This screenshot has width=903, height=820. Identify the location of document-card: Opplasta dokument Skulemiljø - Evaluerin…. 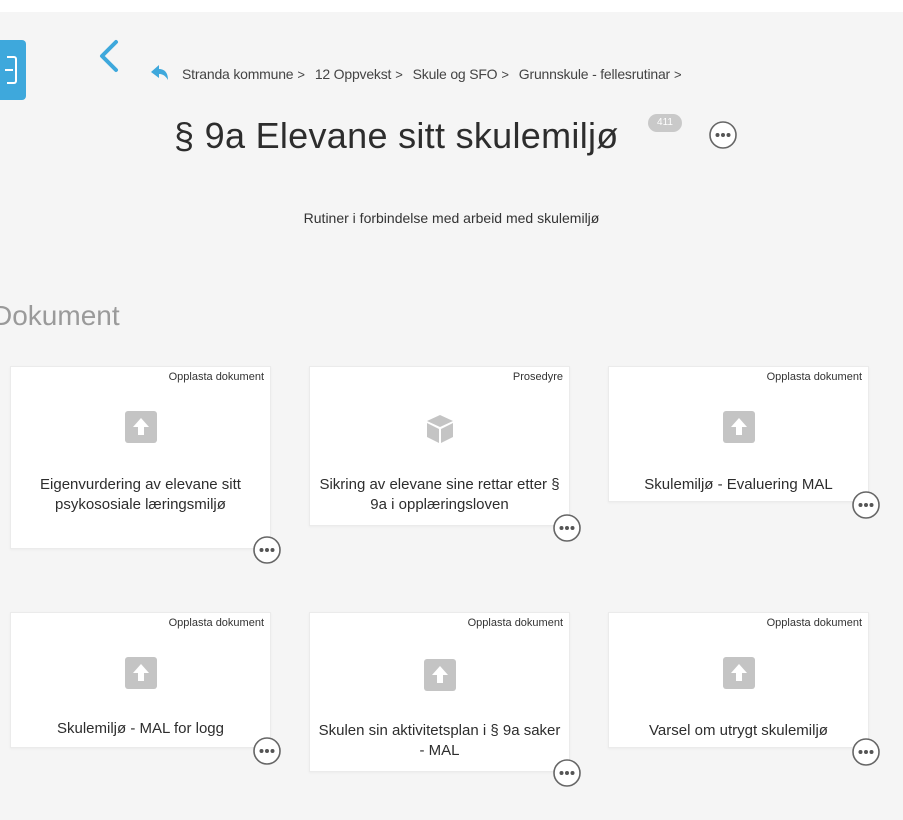
(738, 434).